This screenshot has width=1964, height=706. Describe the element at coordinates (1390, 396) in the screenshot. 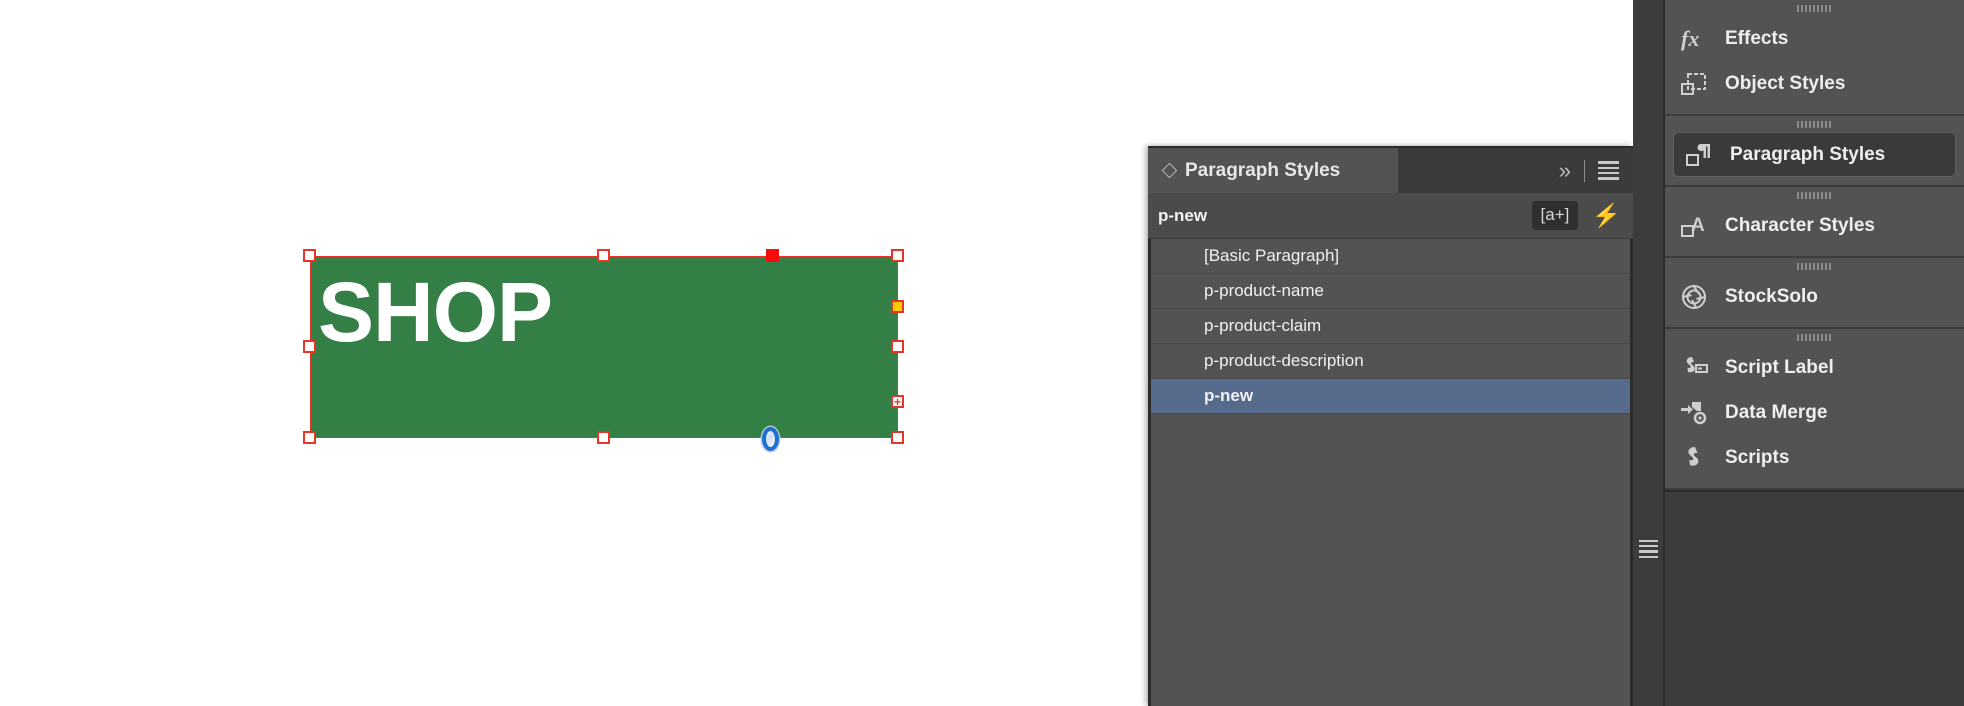

I see `list-item-selected: p-new` at that location.